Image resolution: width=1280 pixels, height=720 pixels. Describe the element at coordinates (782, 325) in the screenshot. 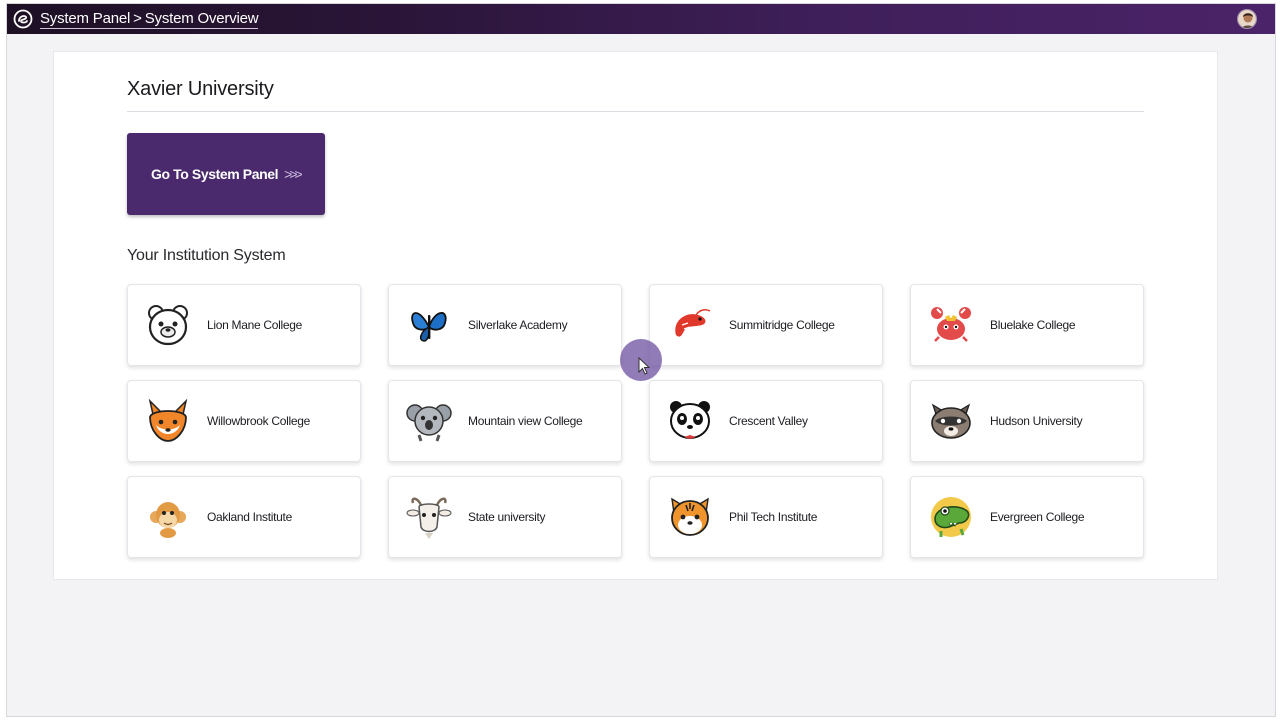

I see `institution-name: Summitridge College` at that location.